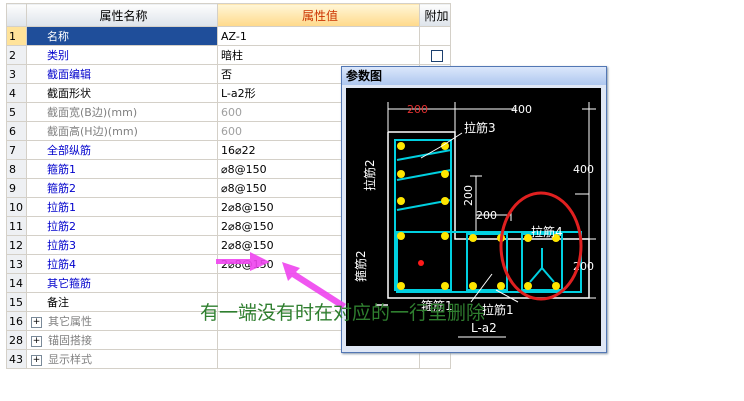 Image resolution: width=744 pixels, height=401 pixels. I want to click on table-row: 2 类别 暗柱, so click(228, 55).